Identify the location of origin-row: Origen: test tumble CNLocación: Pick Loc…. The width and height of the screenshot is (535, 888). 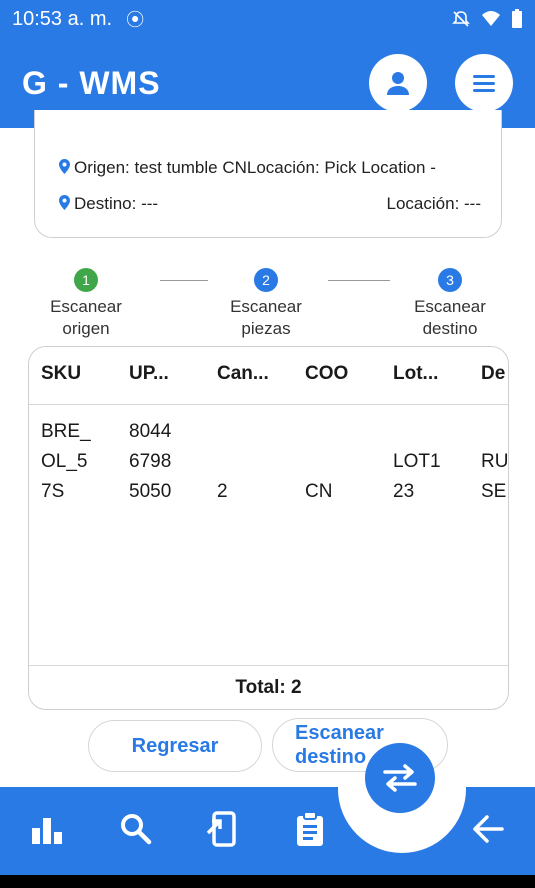
(247, 168).